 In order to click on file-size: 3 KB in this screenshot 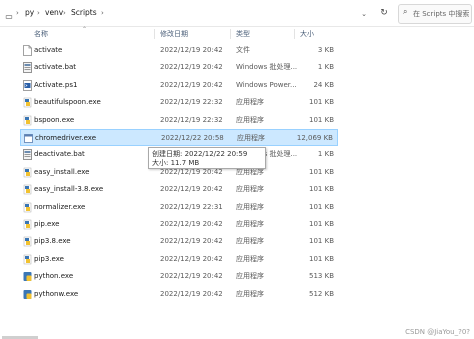, I will do `click(325, 50)`.